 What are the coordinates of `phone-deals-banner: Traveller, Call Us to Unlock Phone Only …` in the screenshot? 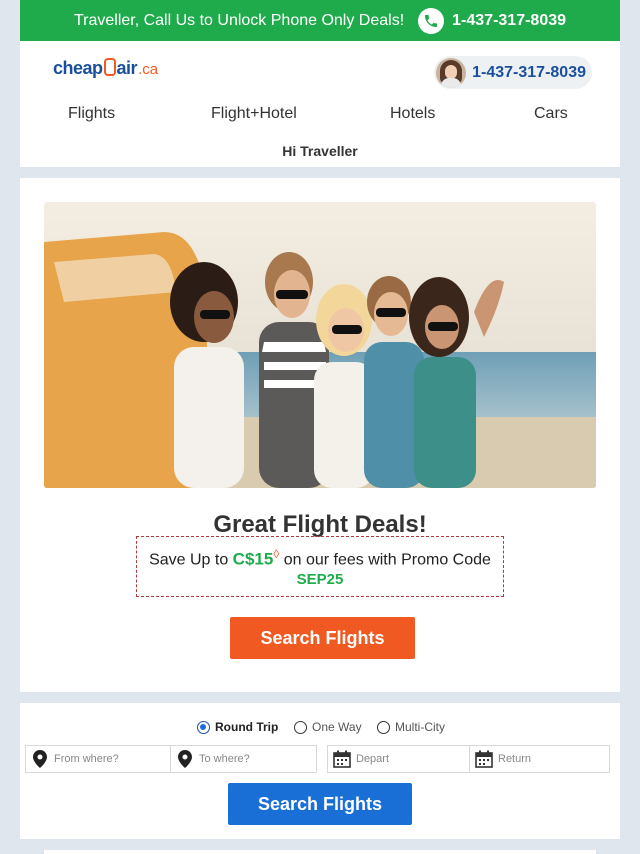 It's located at (320, 20).